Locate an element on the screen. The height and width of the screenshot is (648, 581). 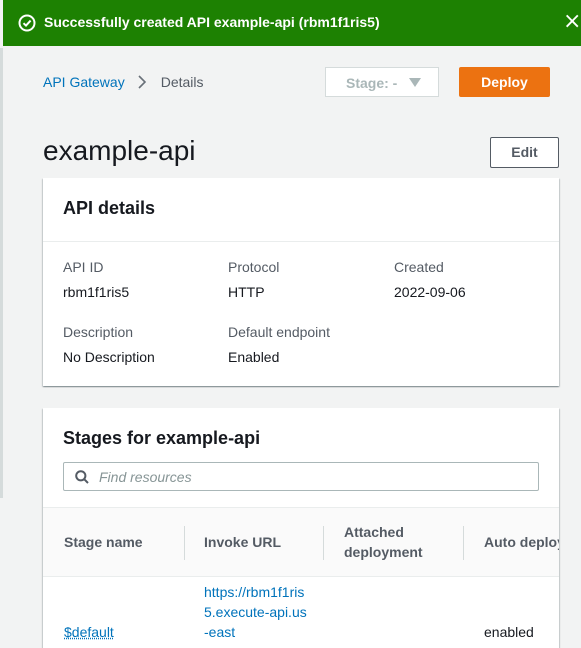
search-placeholder: Find resources is located at coordinates (145, 477).